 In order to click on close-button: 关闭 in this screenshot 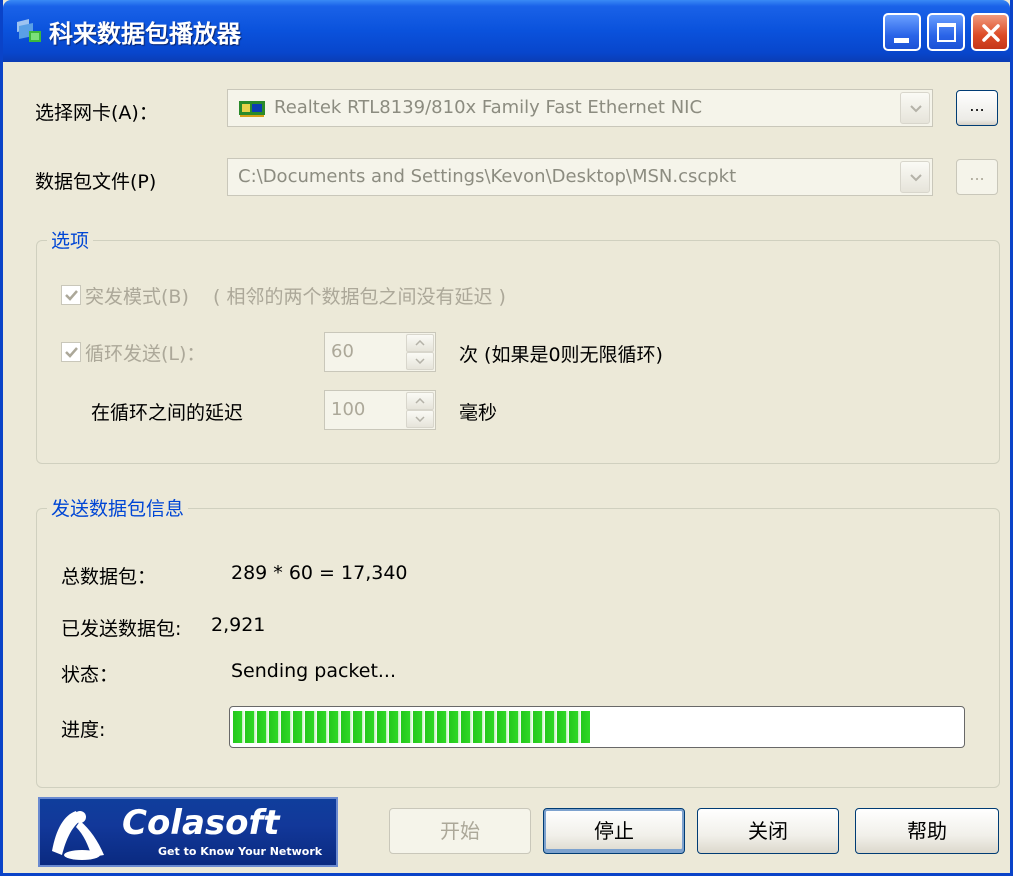, I will do `click(768, 831)`.